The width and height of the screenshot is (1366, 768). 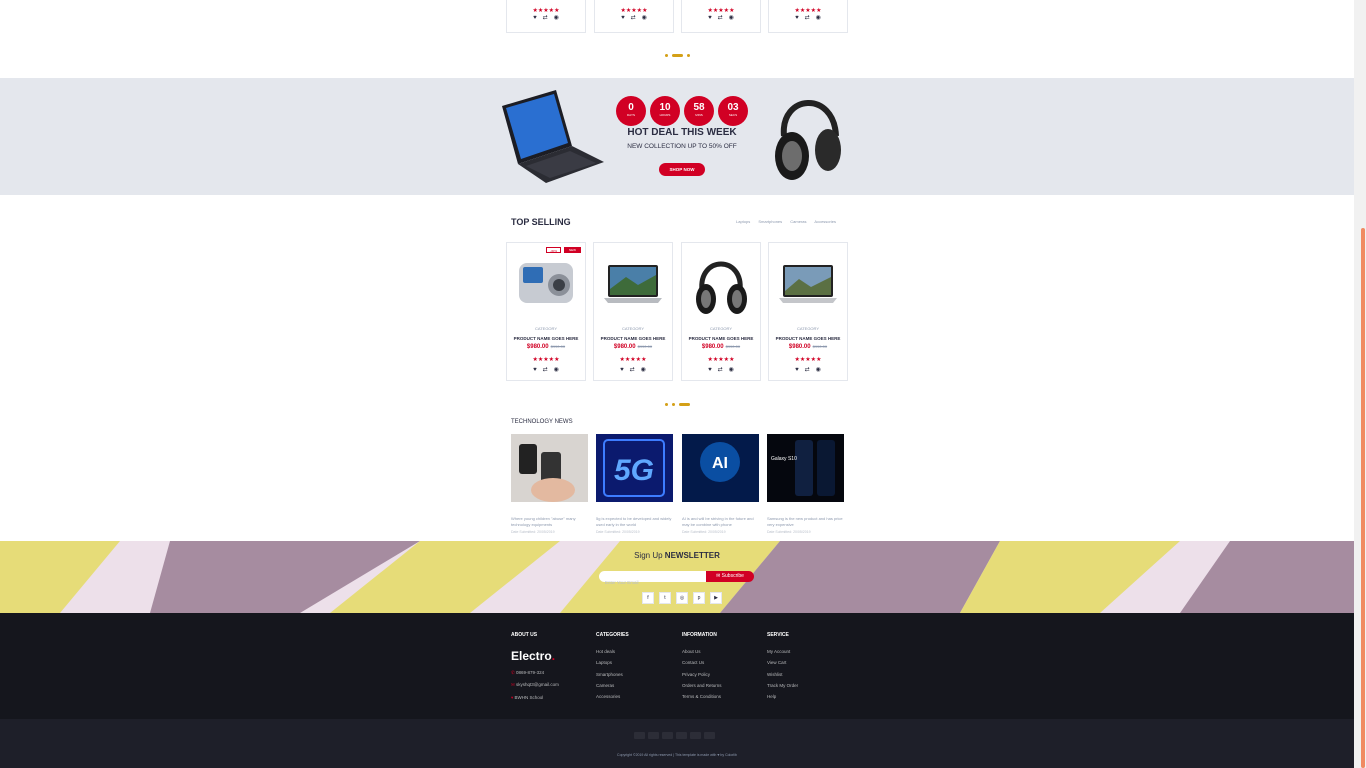 What do you see at coordinates (743, 221) in the screenshot?
I see `tab-laptops: Laptops` at bounding box center [743, 221].